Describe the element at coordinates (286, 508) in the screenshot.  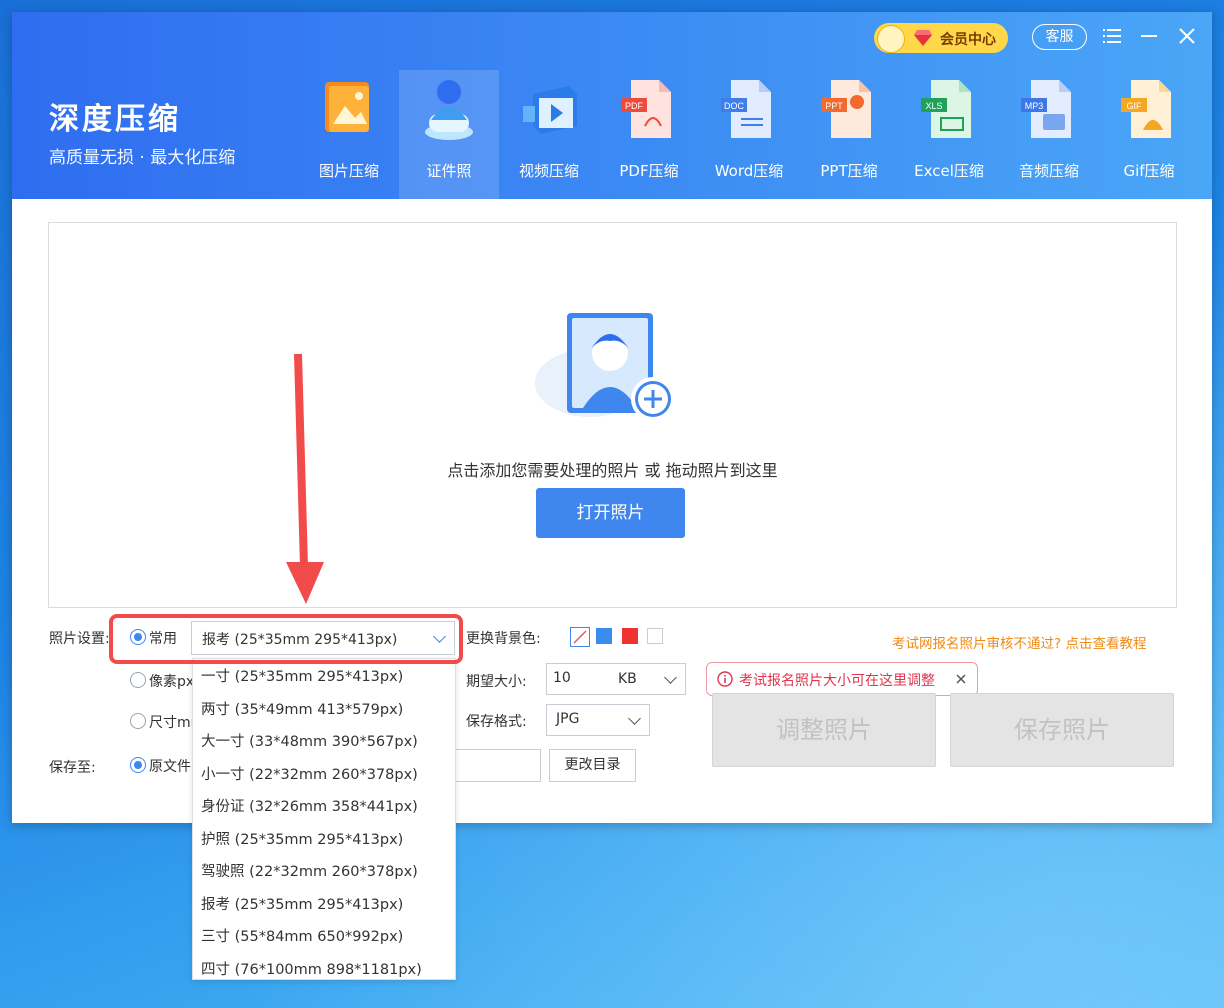
I see `annotation-overlay` at that location.